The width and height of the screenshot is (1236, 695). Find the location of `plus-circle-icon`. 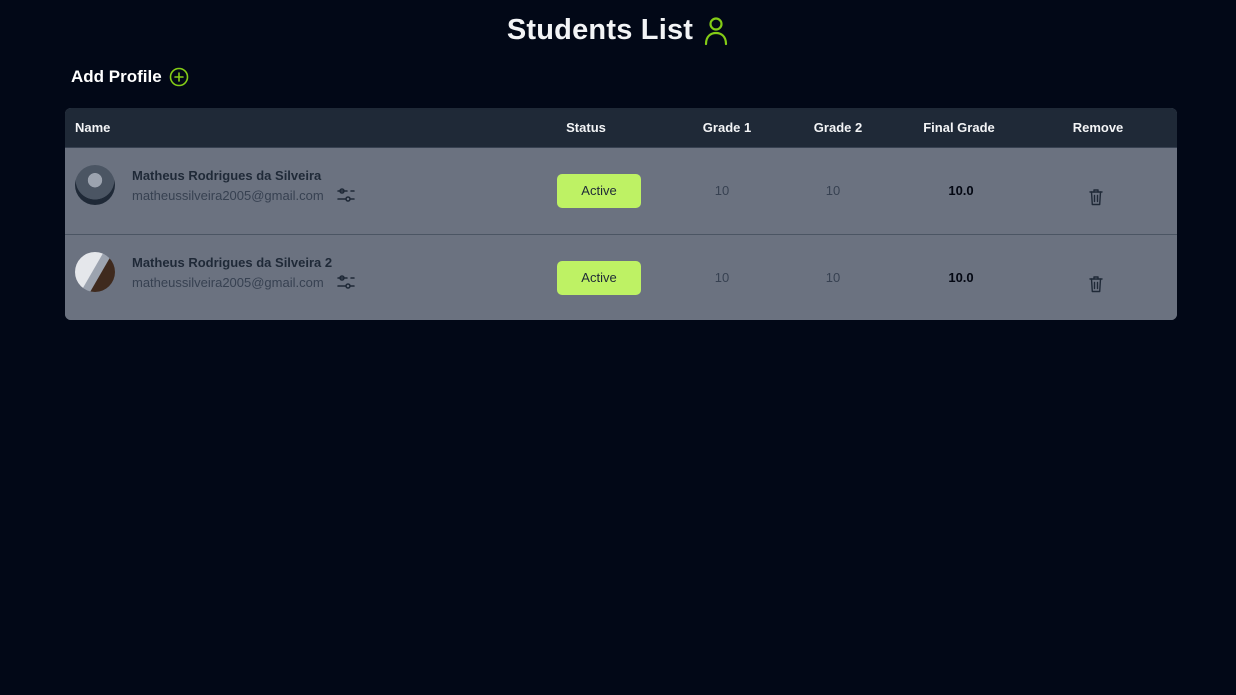

plus-circle-icon is located at coordinates (179, 77).